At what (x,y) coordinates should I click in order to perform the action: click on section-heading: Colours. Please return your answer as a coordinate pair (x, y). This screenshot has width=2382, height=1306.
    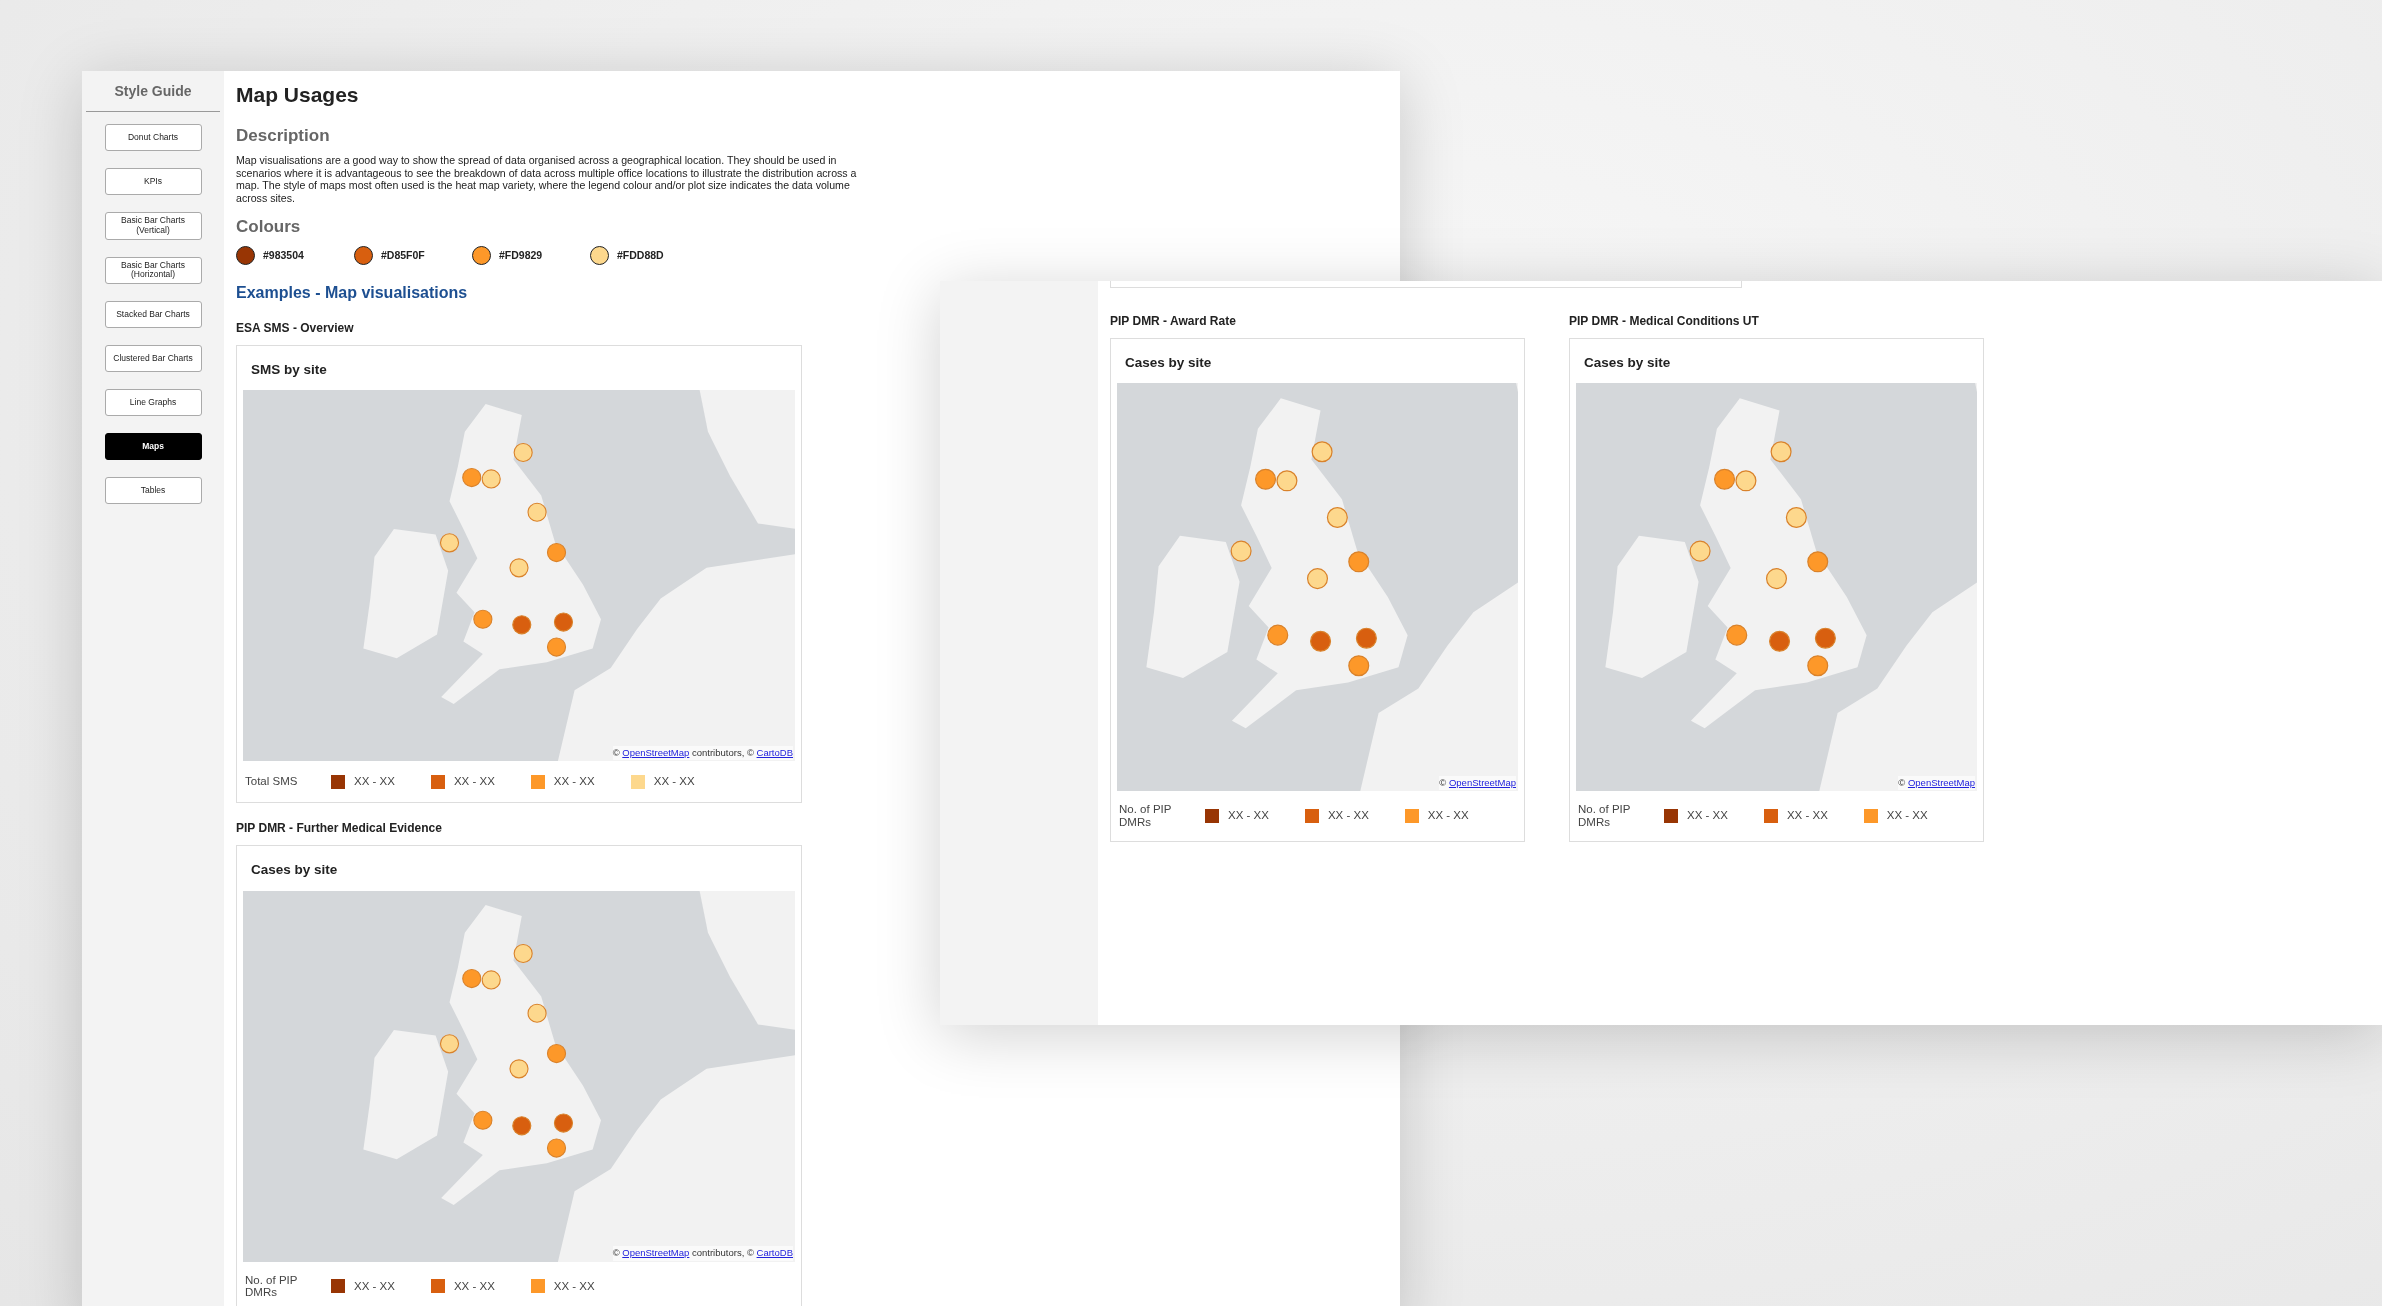
    Looking at the image, I should click on (269, 227).